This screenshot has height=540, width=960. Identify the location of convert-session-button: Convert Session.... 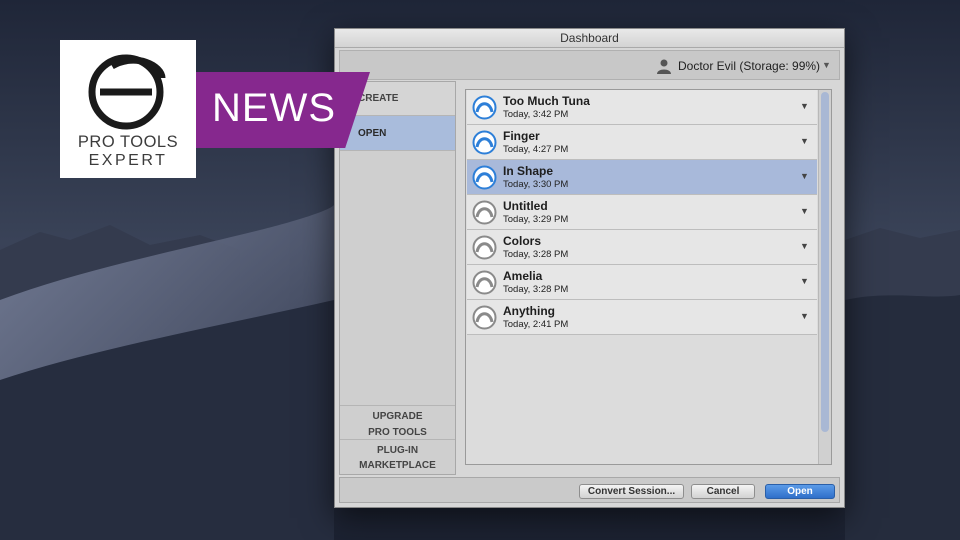
(631, 491).